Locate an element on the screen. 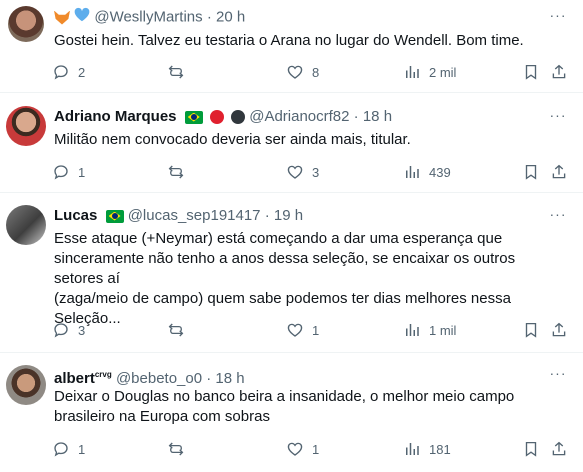 The width and height of the screenshot is (583, 472). views-button: 1 mil is located at coordinates (429, 330).